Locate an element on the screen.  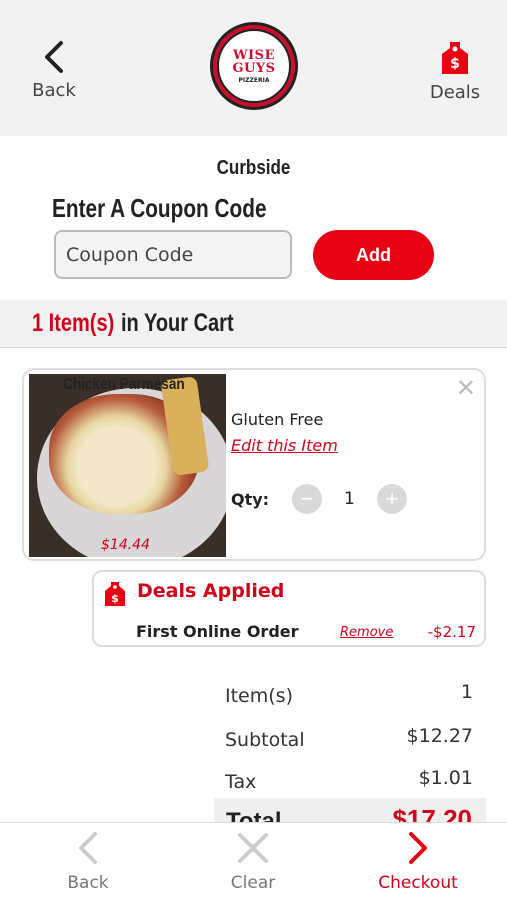
summary-tax-label: Tax is located at coordinates (241, 782).